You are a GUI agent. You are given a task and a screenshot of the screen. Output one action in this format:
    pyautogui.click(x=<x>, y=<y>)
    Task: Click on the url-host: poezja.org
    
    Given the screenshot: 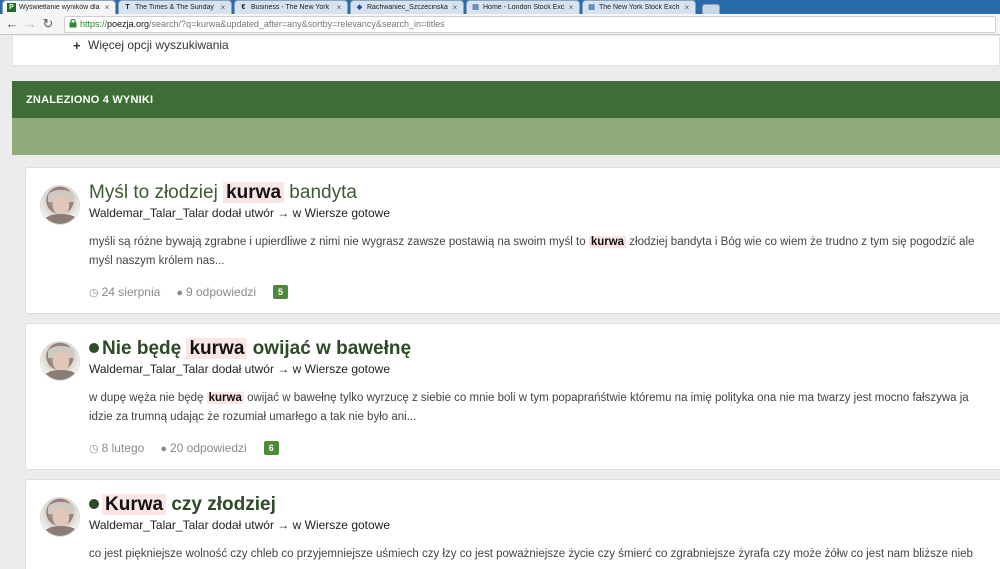 What is the action you would take?
    pyautogui.click(x=128, y=24)
    